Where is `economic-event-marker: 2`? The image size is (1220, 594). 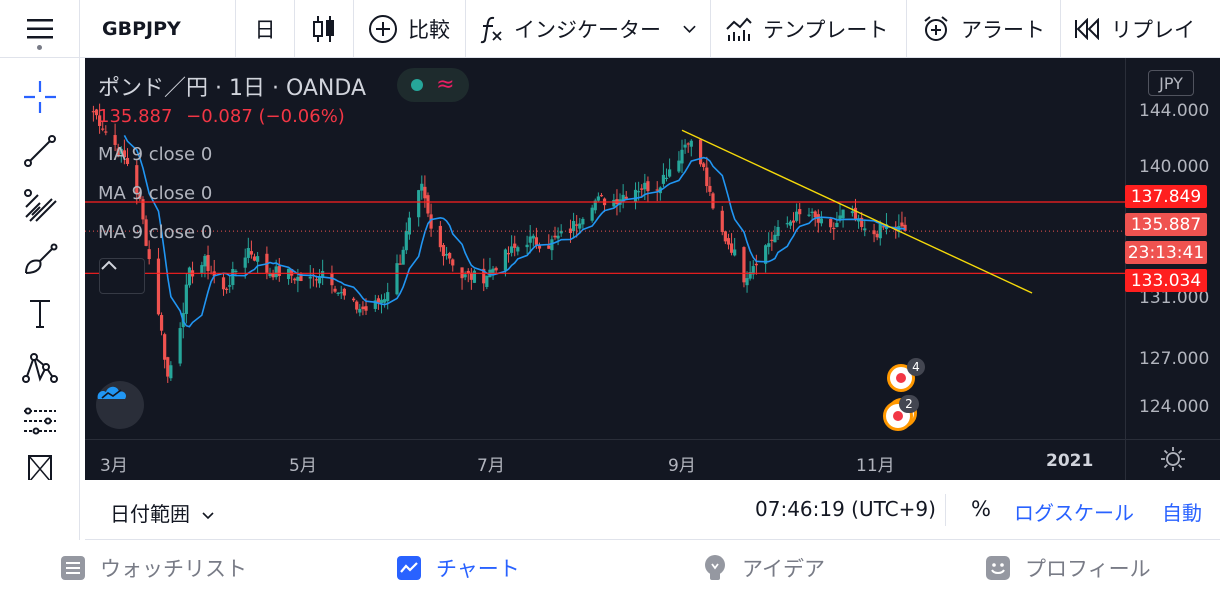
economic-event-marker: 2 is located at coordinates (903, 414).